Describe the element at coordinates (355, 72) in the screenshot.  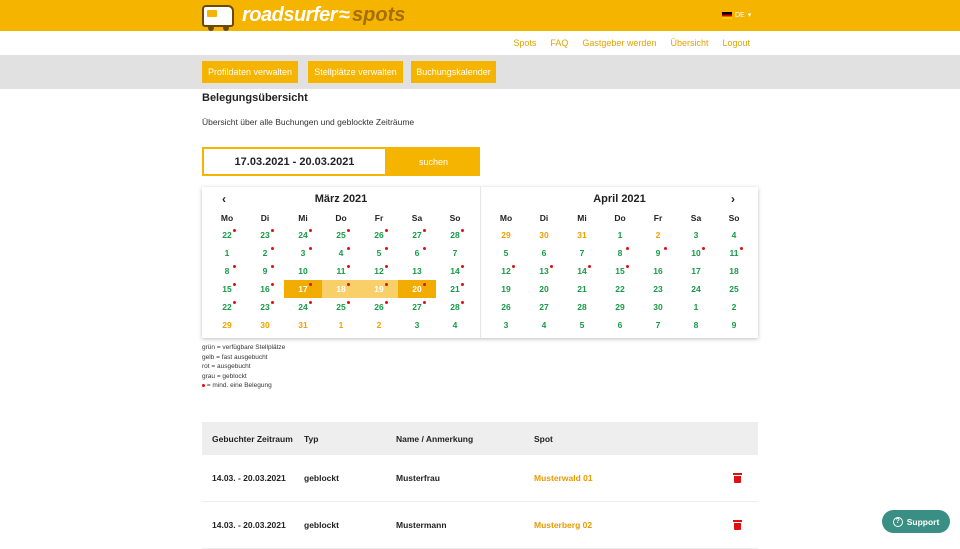
I see `manage-spots-button: Stellplätze verwalten` at that location.